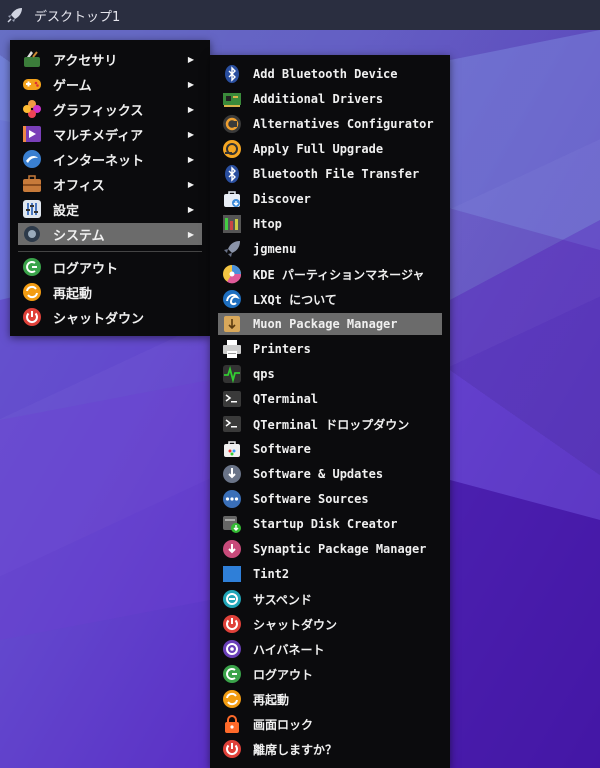 The height and width of the screenshot is (768, 600). What do you see at coordinates (32, 84) in the screenshot?
I see `games-icon` at bounding box center [32, 84].